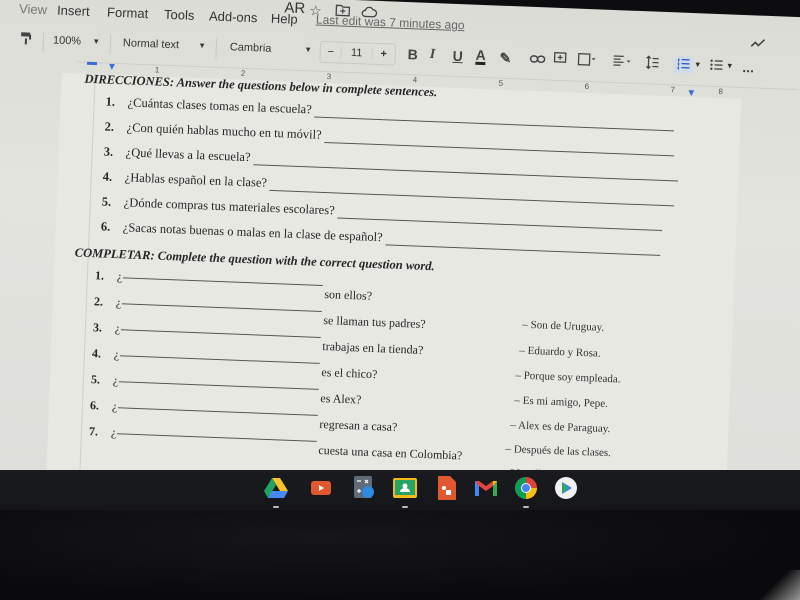 Image resolution: width=800 pixels, height=600 pixels. Describe the element at coordinates (67, 40) in the screenshot. I see `zoom-select: 100%` at that location.